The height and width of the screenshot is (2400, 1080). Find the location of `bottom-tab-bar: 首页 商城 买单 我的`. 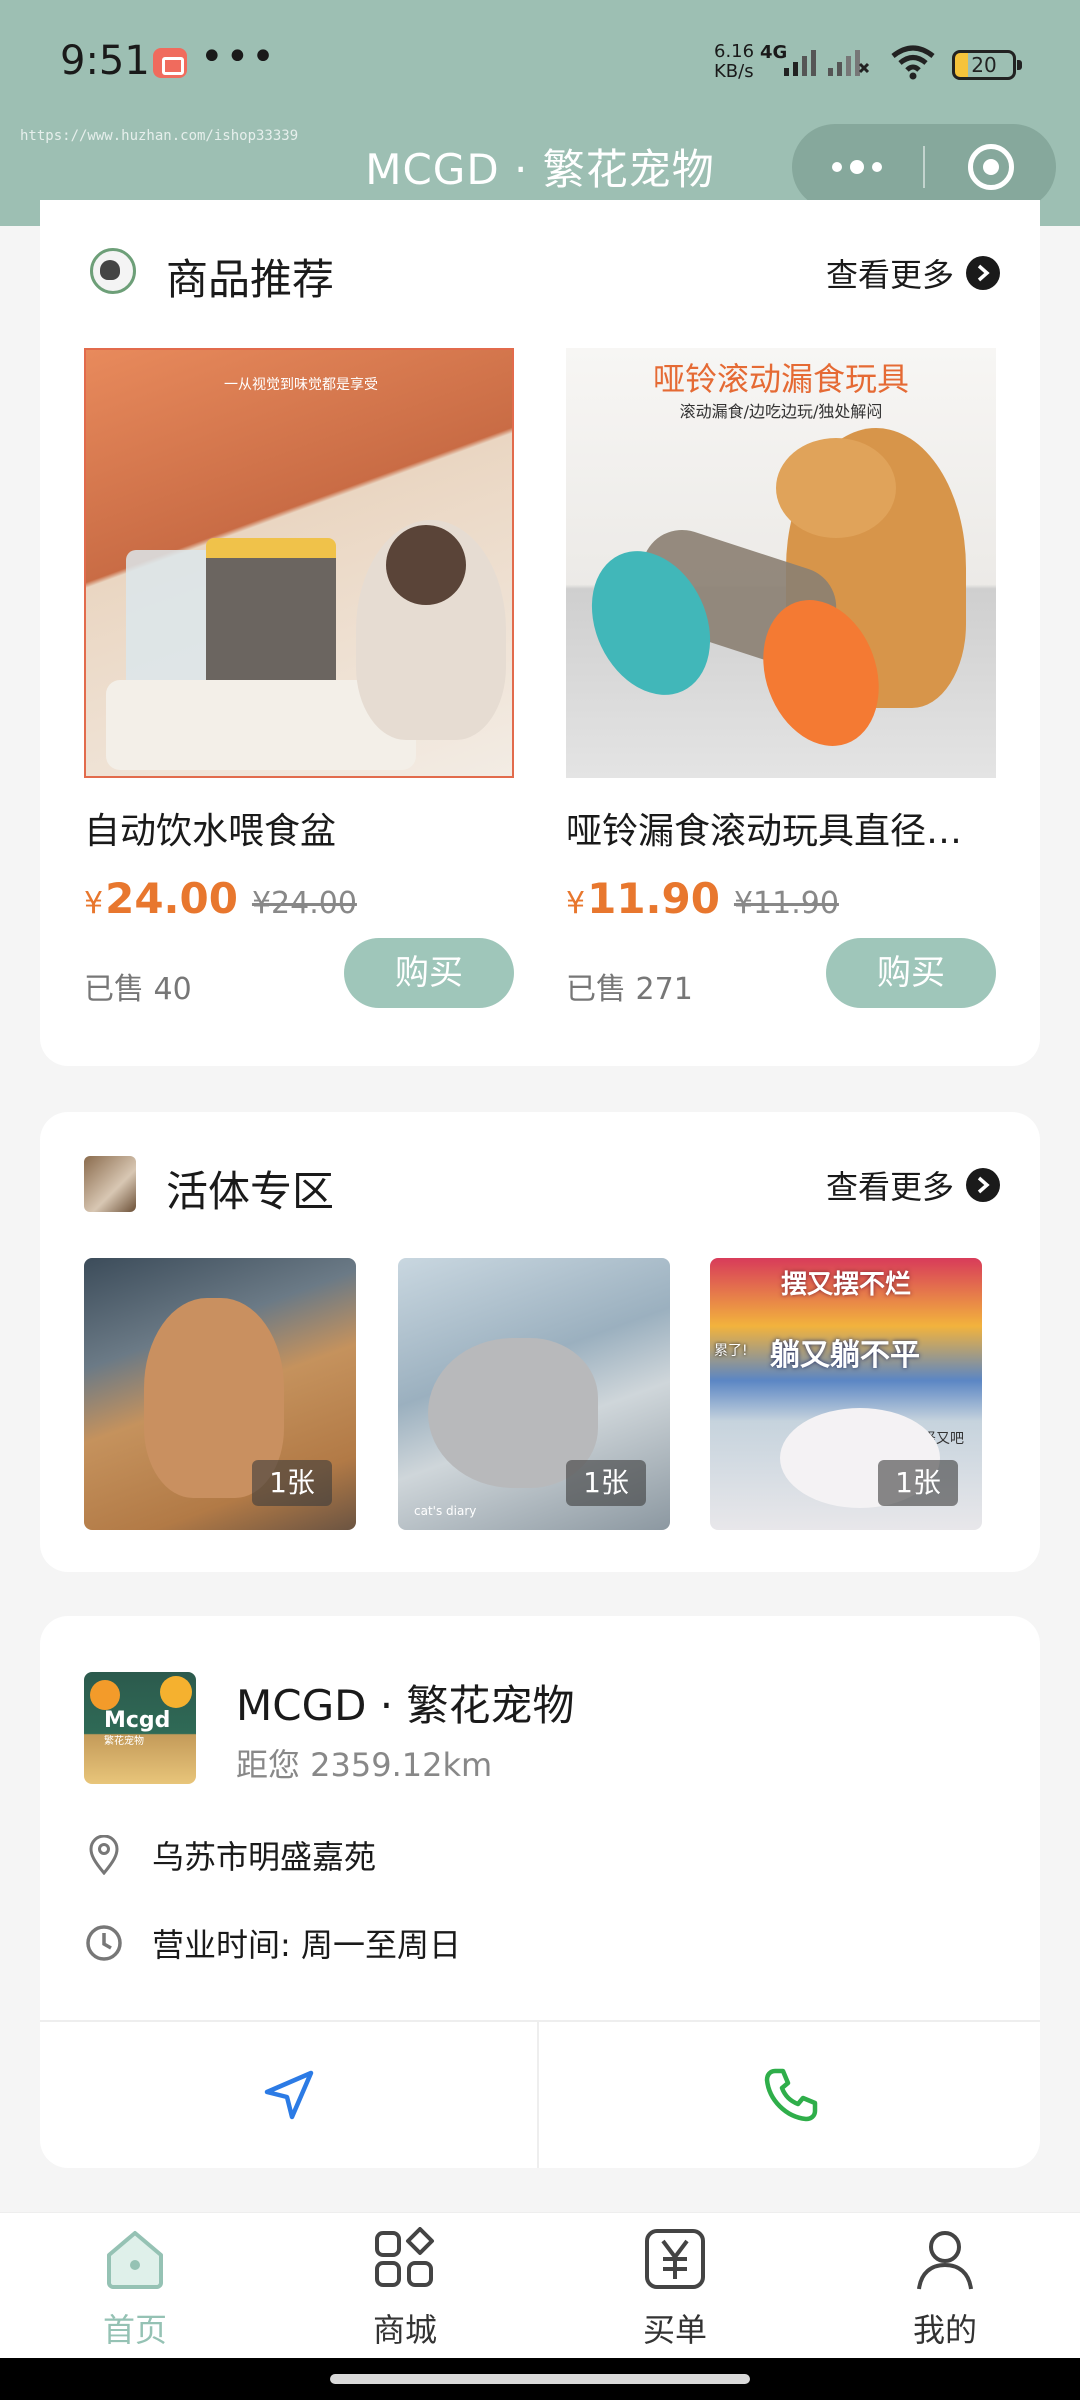

bottom-tab-bar: 首页 商城 买单 我的 is located at coordinates (540, 2285).